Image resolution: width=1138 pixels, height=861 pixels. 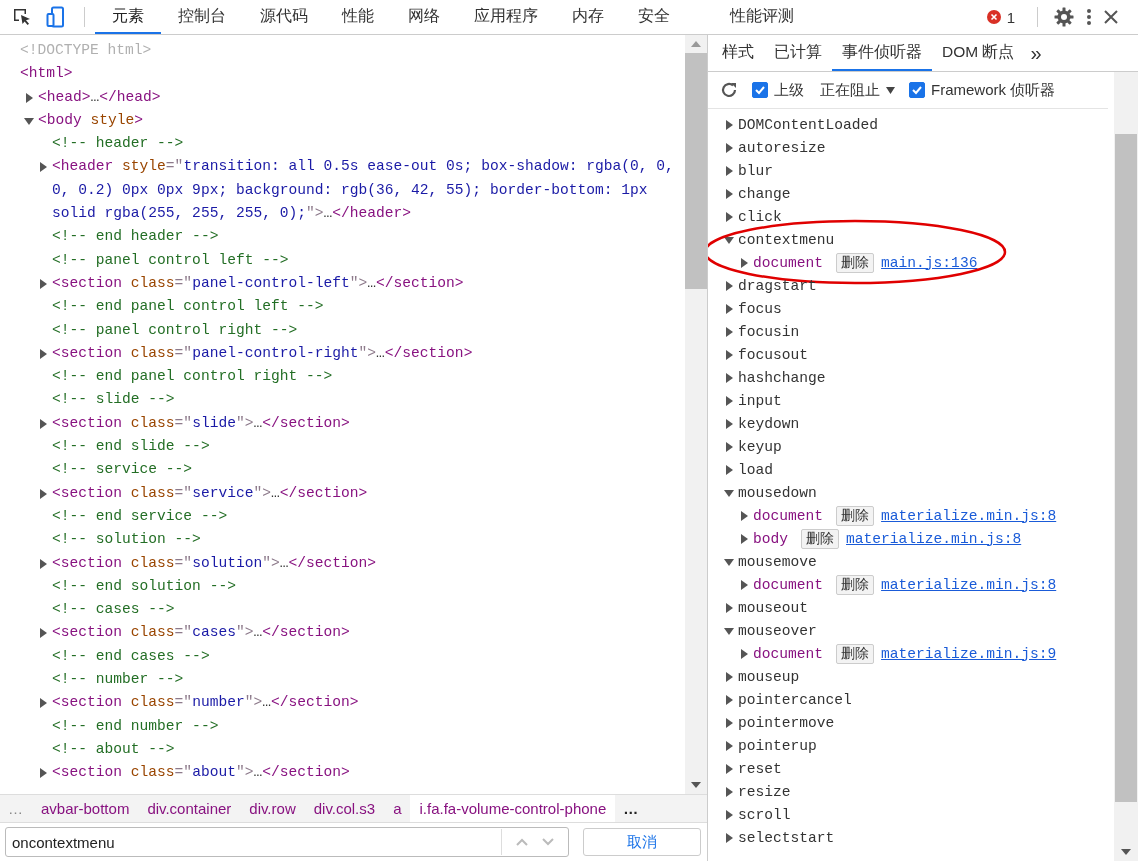 What do you see at coordinates (969, 653) in the screenshot?
I see `source-link: materialize.min.js:9` at bounding box center [969, 653].